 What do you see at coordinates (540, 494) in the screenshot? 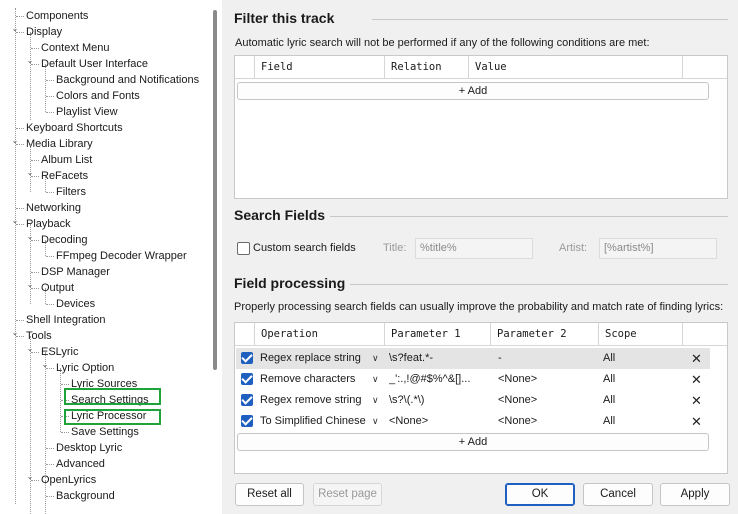
I see `ok-button: OK` at bounding box center [540, 494].